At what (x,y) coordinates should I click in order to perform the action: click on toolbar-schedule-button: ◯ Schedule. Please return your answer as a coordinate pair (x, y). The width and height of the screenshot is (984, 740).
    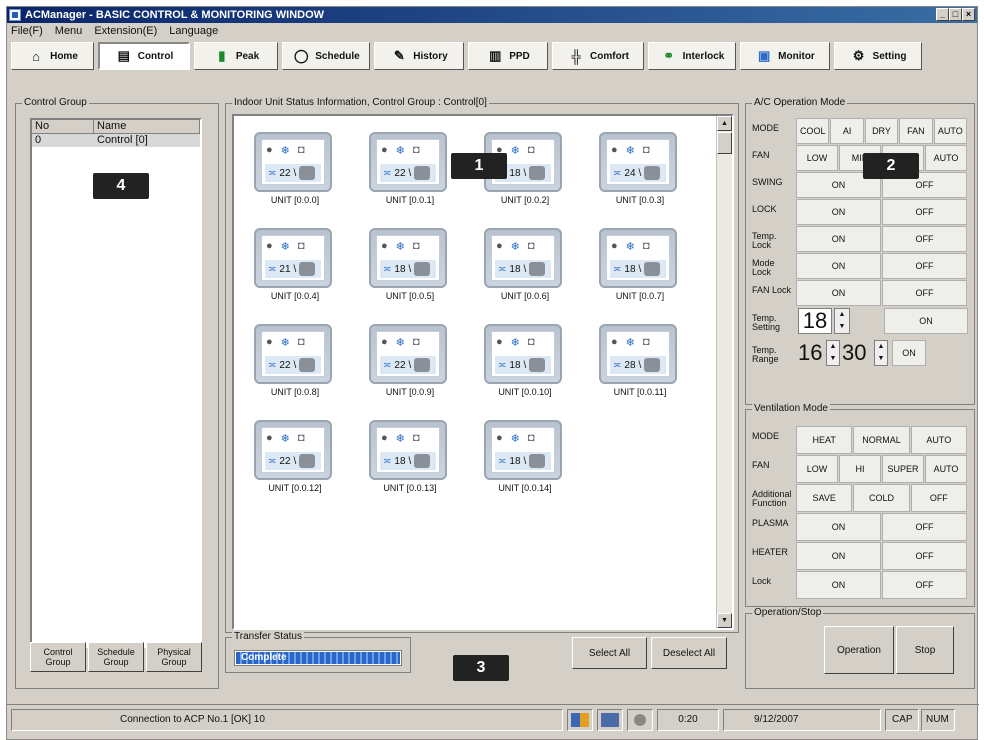
    Looking at the image, I should click on (326, 56).